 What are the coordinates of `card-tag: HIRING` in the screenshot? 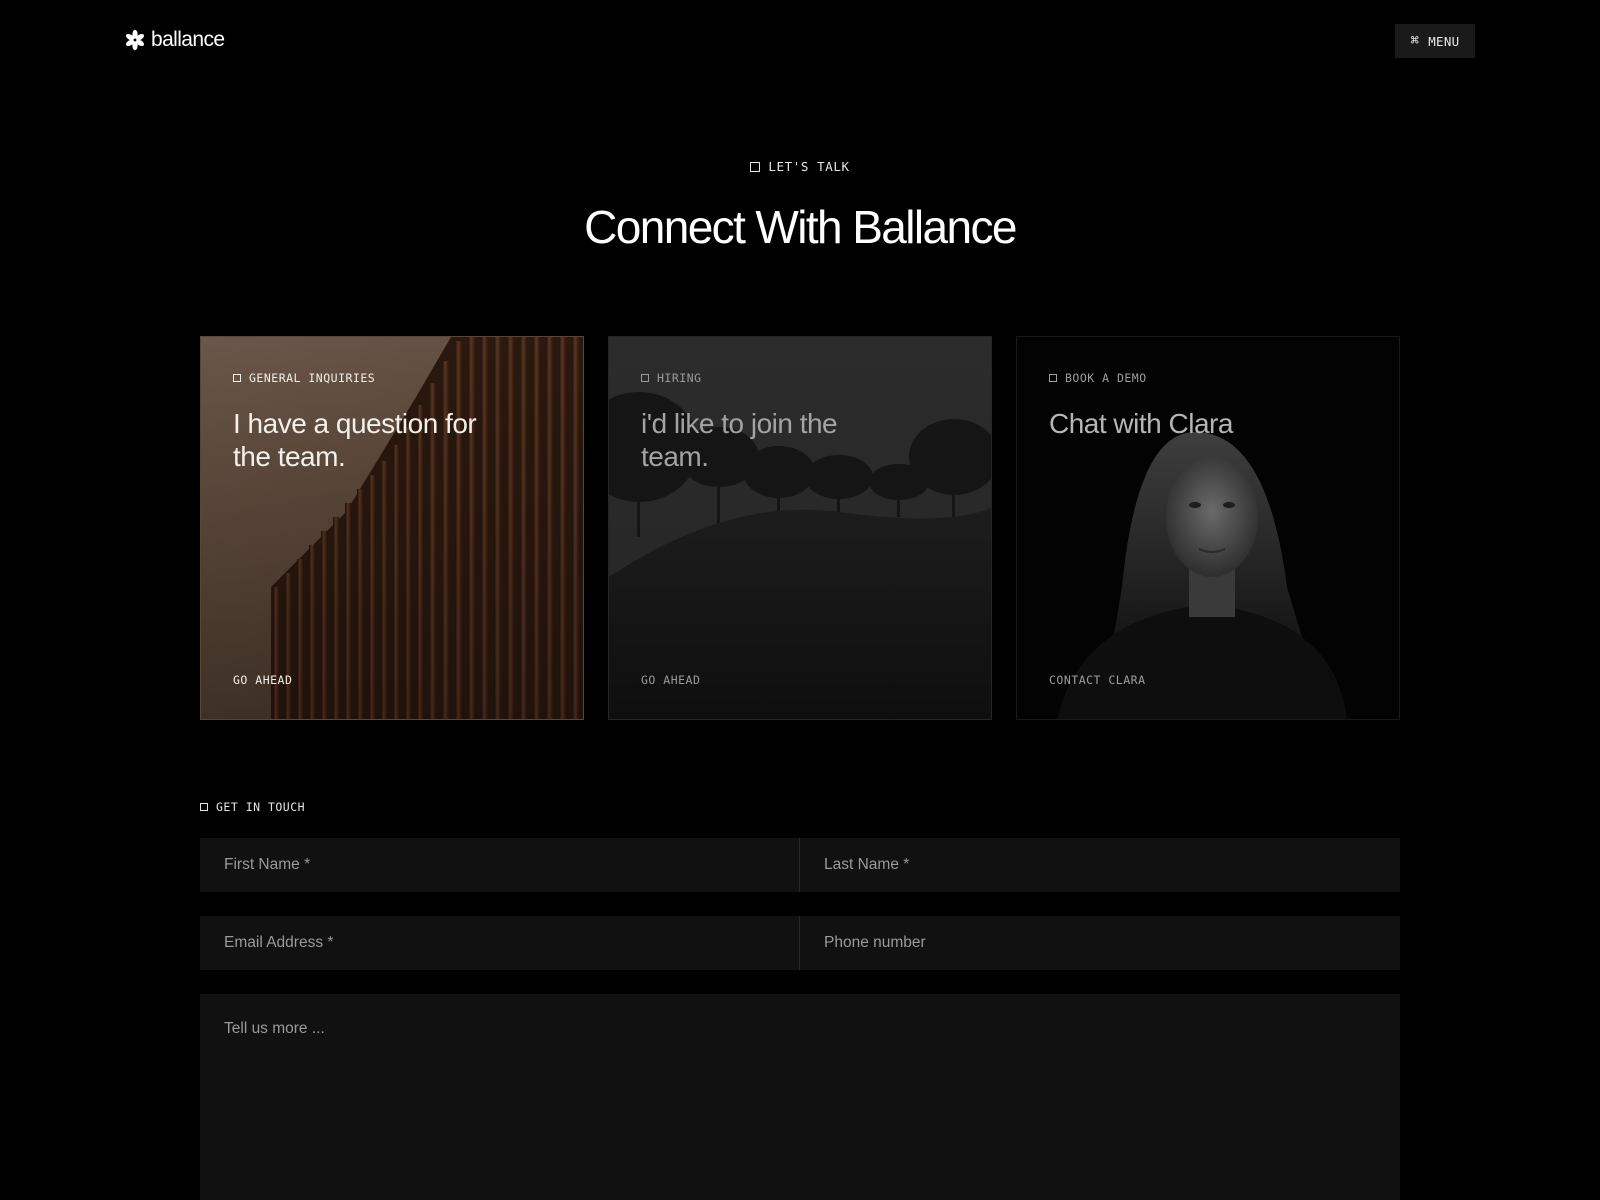 It's located at (671, 378).